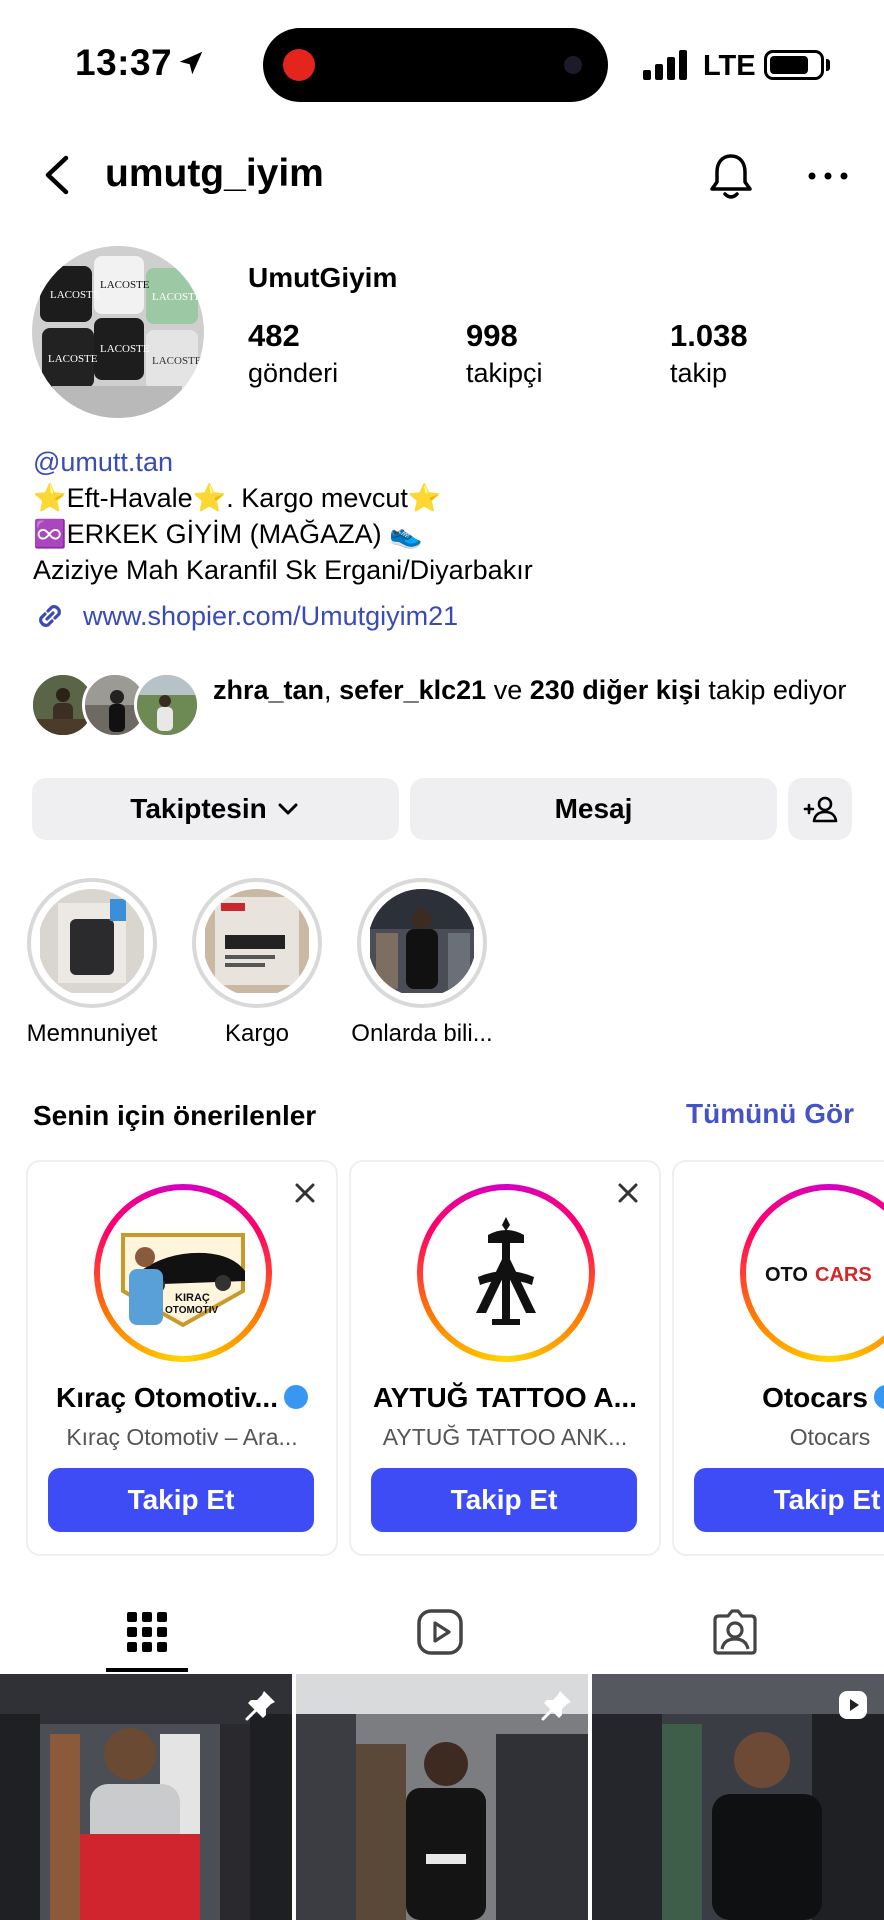  I want to click on suggested-subtitle: Otocars, so click(830, 1437).